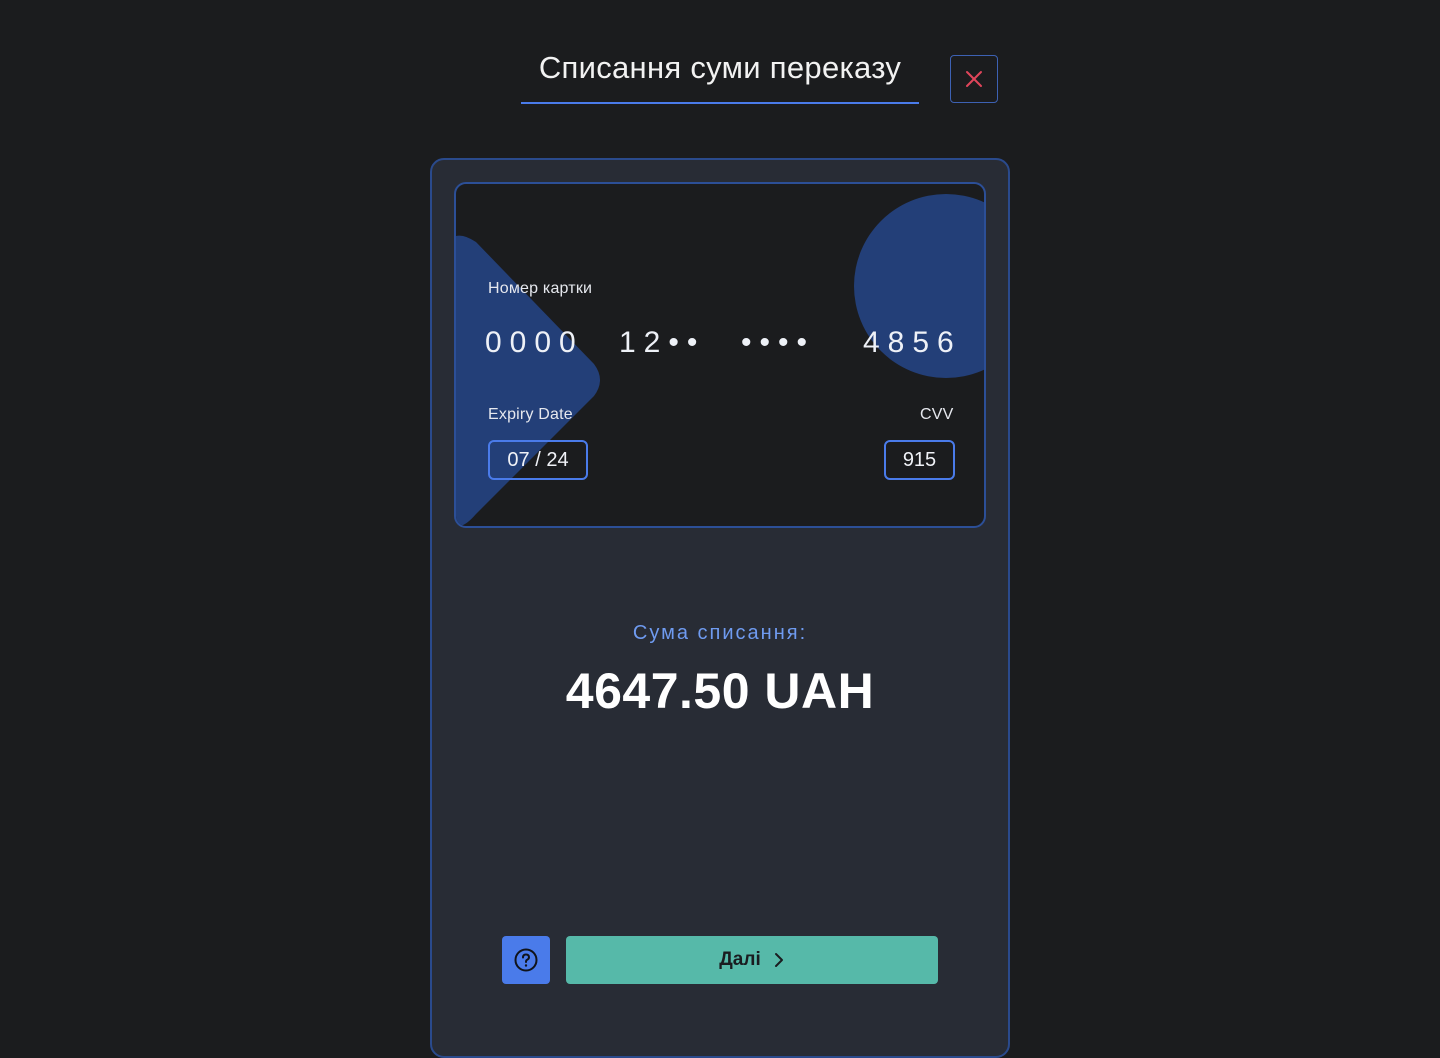  I want to click on expiry-label: Expiry Date, so click(530, 414).